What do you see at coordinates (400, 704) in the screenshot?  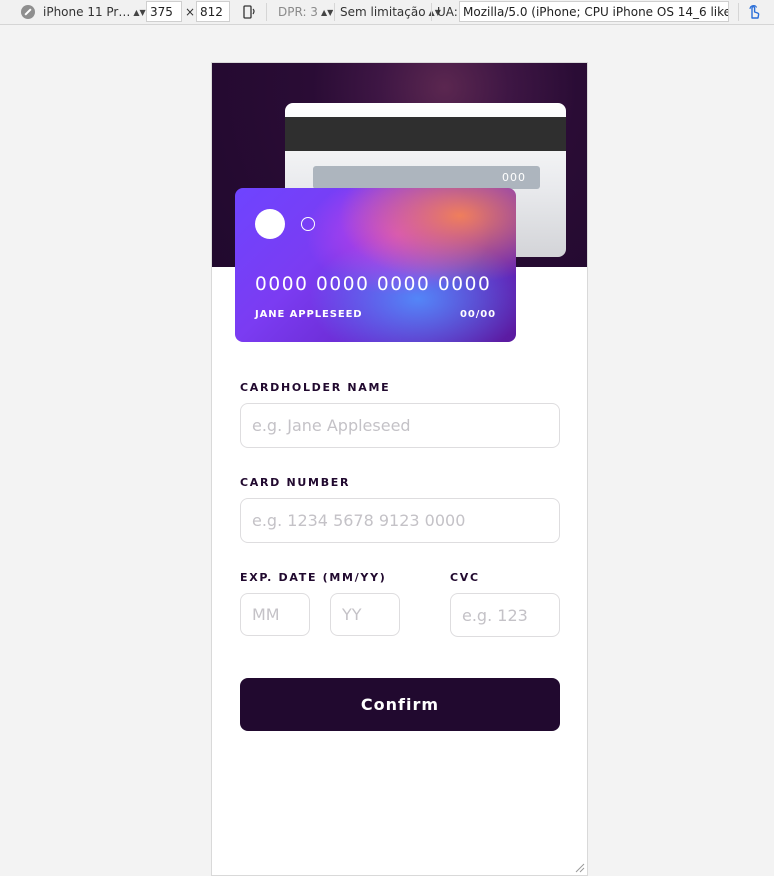 I see `confirm-button: Confirm` at bounding box center [400, 704].